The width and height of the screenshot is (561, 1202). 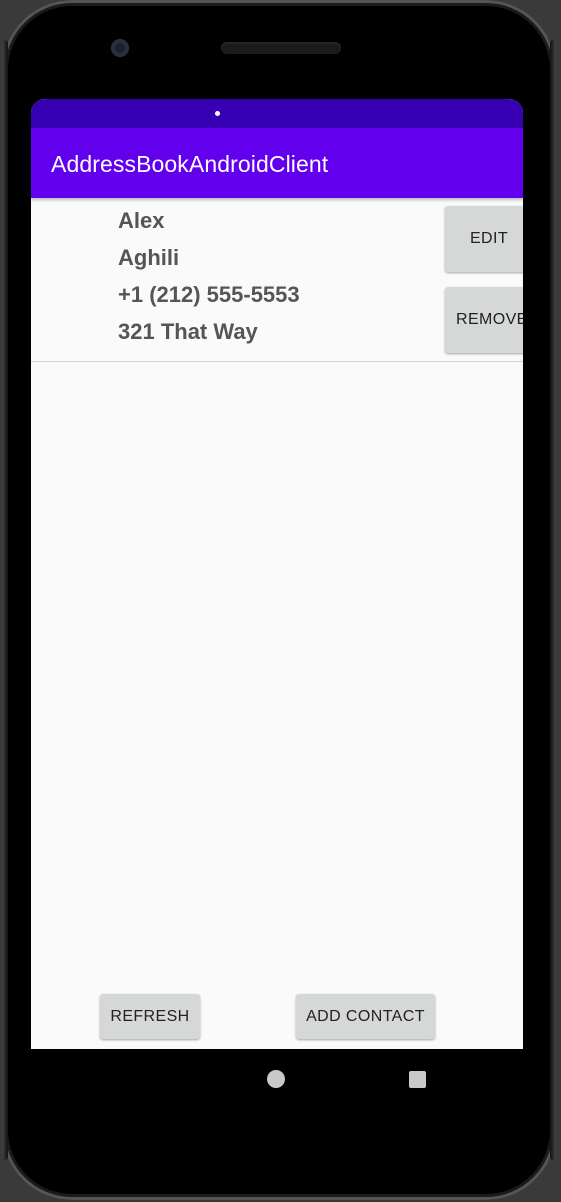 I want to click on contact-address: 321 That Way, so click(x=188, y=331).